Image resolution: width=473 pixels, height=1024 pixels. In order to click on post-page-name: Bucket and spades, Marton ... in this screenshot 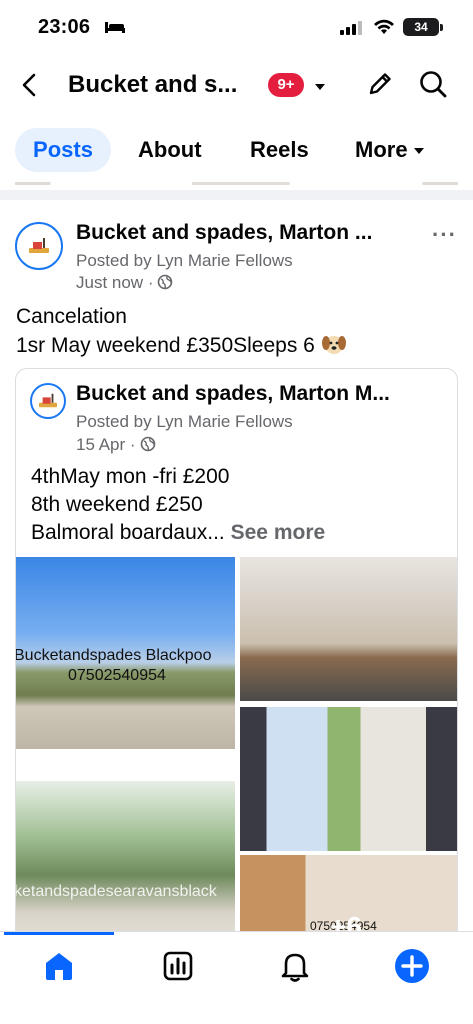, I will do `click(224, 233)`.